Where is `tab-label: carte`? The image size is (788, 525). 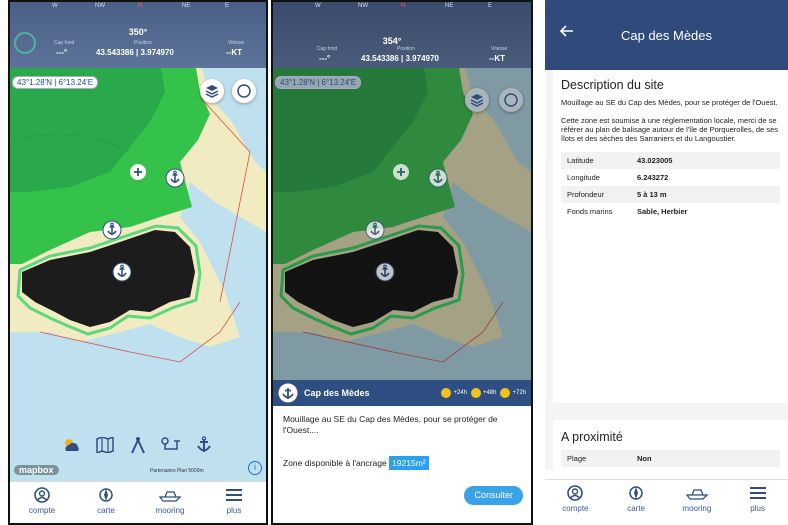
tab-label: carte is located at coordinates (106, 510).